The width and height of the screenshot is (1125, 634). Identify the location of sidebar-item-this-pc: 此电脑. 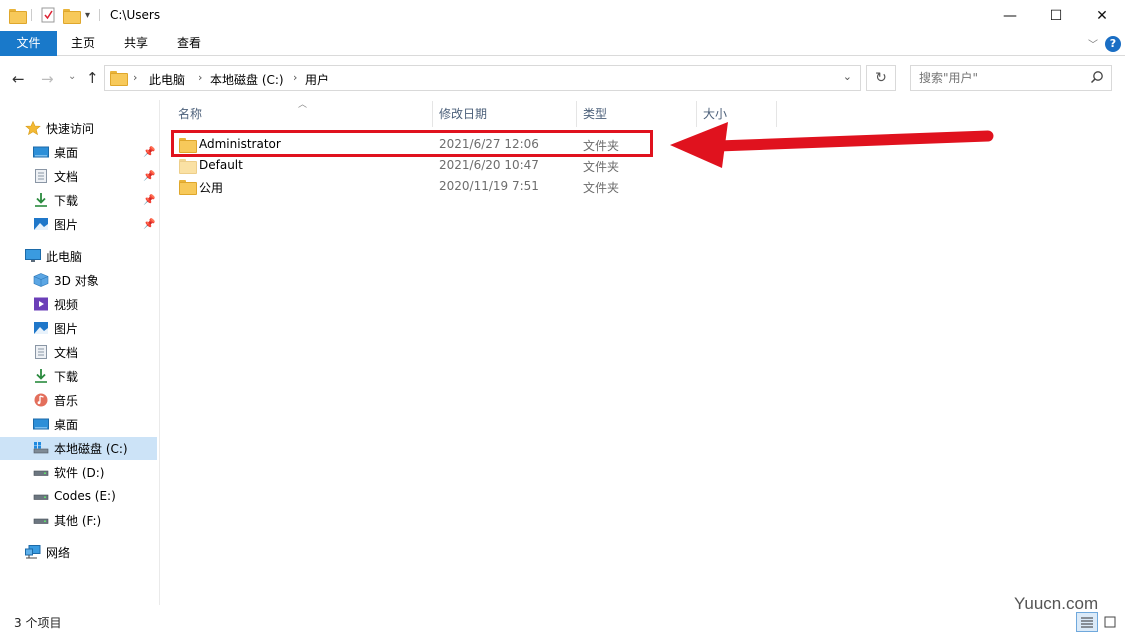
(53, 256).